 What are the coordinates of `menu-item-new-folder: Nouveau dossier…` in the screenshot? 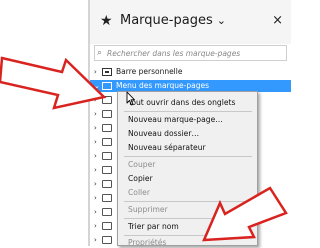 It's located at (163, 134).